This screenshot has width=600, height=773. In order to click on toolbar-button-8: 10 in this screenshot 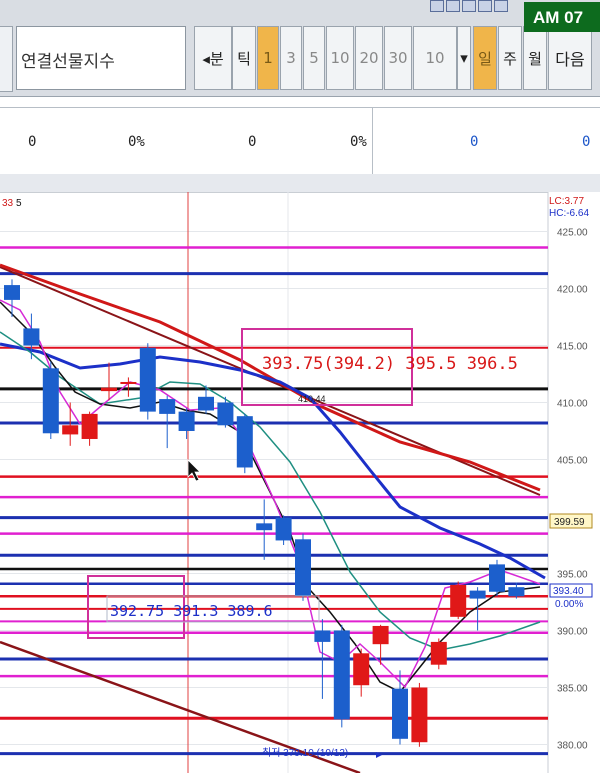, I will do `click(435, 58)`.